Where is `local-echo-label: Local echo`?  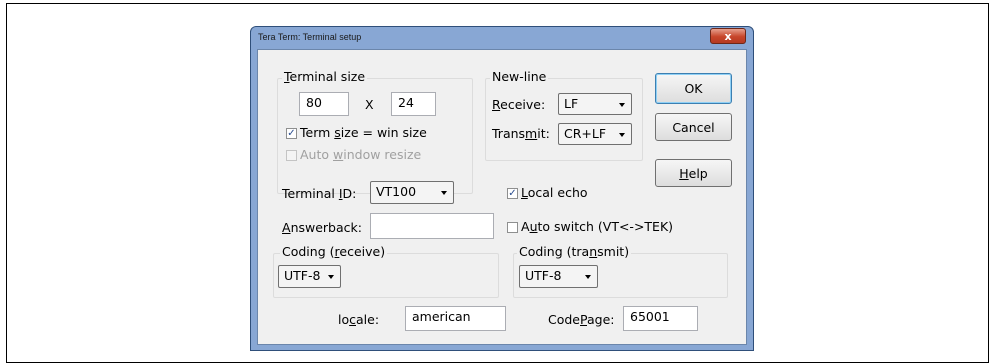 local-echo-label: Local echo is located at coordinates (554, 192).